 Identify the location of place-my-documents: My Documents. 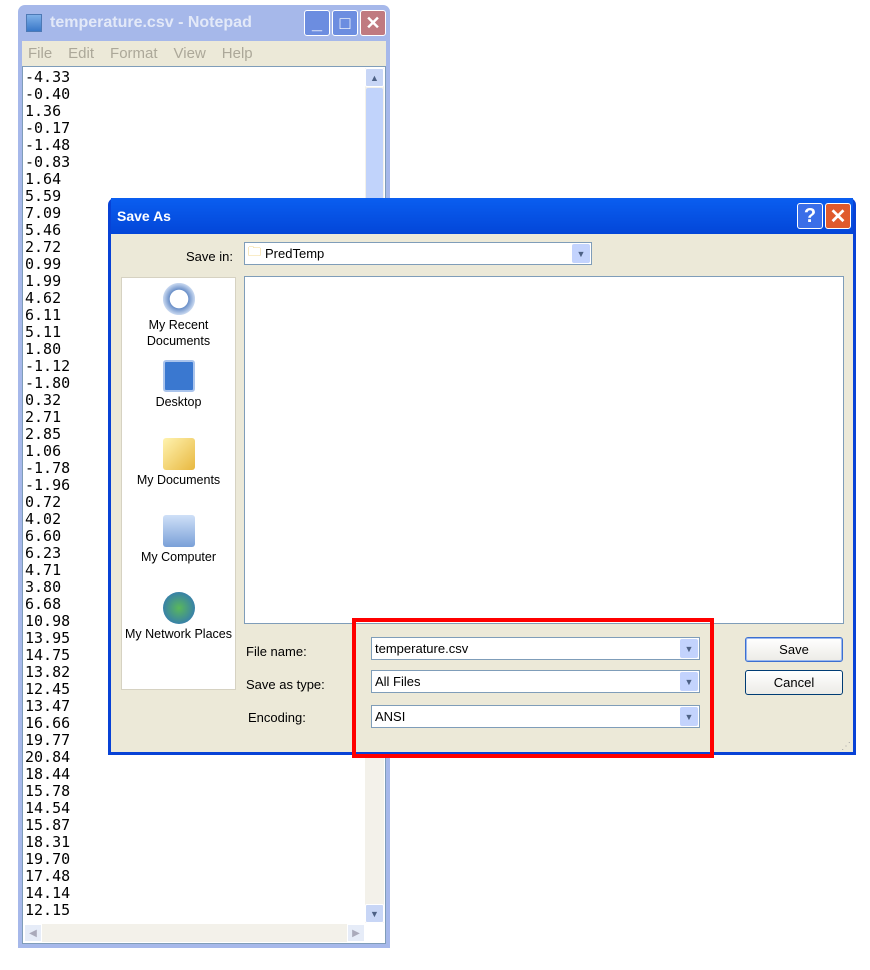
(178, 463).